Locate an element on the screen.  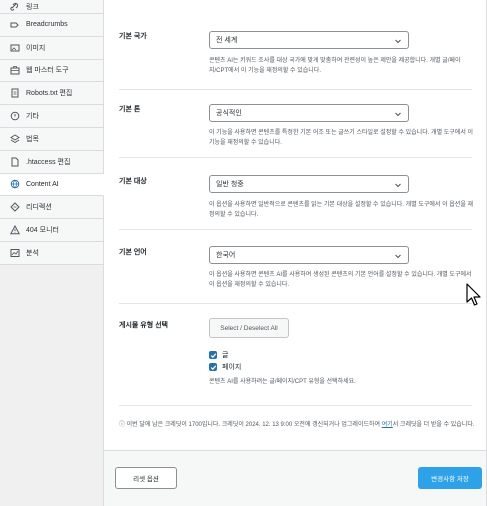
sidebar-item-404-monitor: 404 모니터 is located at coordinates (51, 230).